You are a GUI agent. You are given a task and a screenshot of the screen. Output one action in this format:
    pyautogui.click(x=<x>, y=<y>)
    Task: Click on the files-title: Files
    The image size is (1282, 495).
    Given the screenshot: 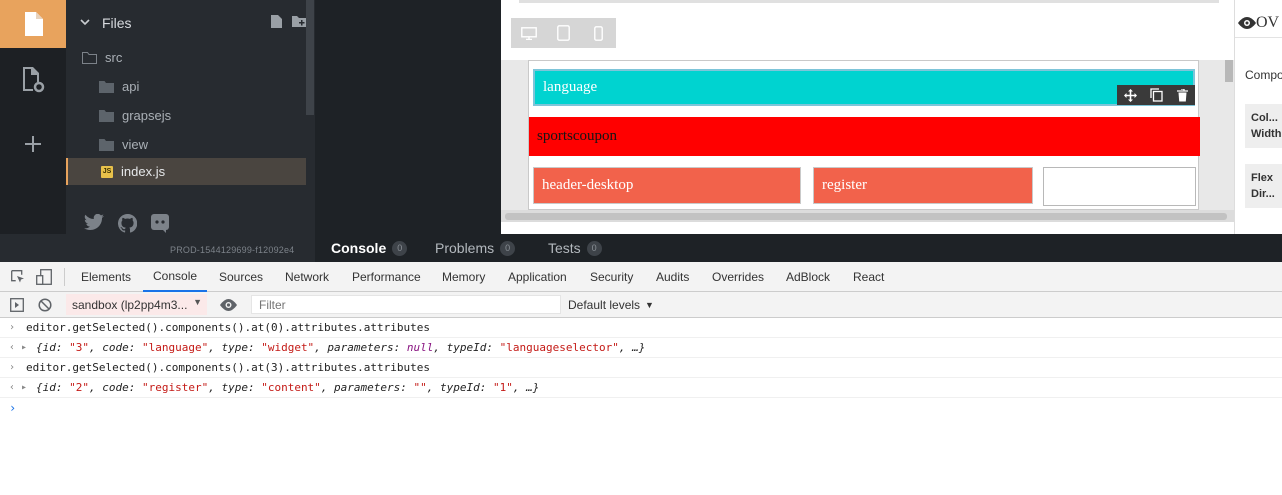 What is the action you would take?
    pyautogui.click(x=117, y=23)
    